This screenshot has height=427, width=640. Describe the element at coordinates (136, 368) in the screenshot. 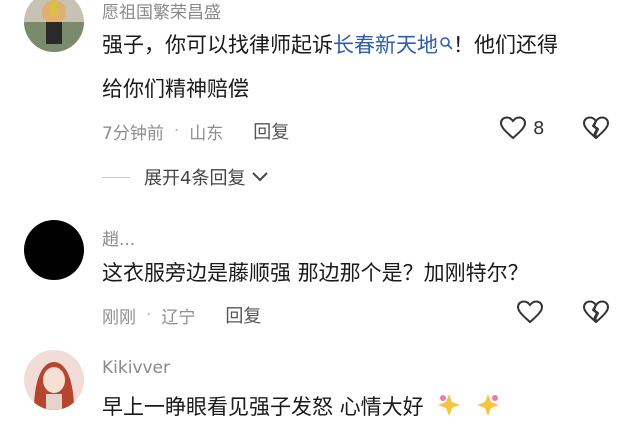

I see `comment-username: Kikivver` at that location.